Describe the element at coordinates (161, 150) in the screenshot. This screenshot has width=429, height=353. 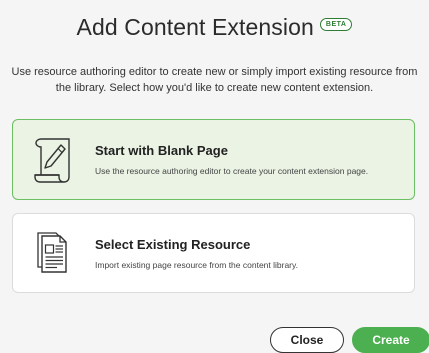
I see `option-title: Start with Blank Page` at that location.